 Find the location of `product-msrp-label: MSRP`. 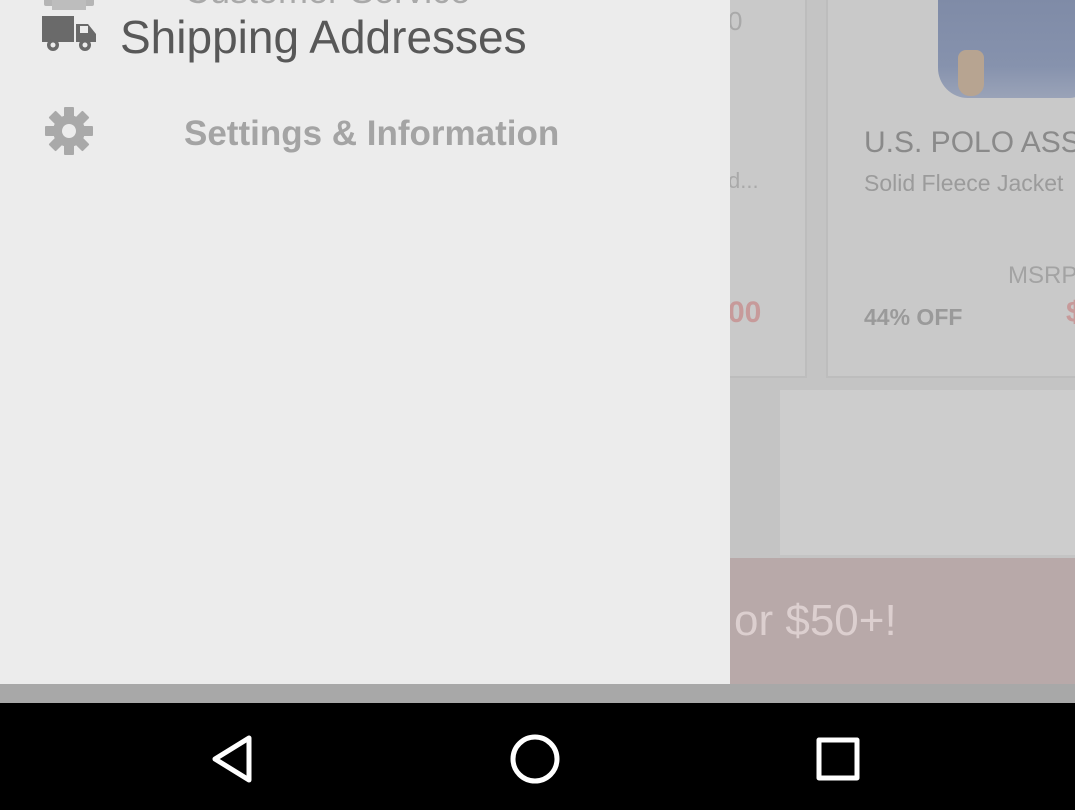

product-msrp-label: MSRP is located at coordinates (1041, 275).